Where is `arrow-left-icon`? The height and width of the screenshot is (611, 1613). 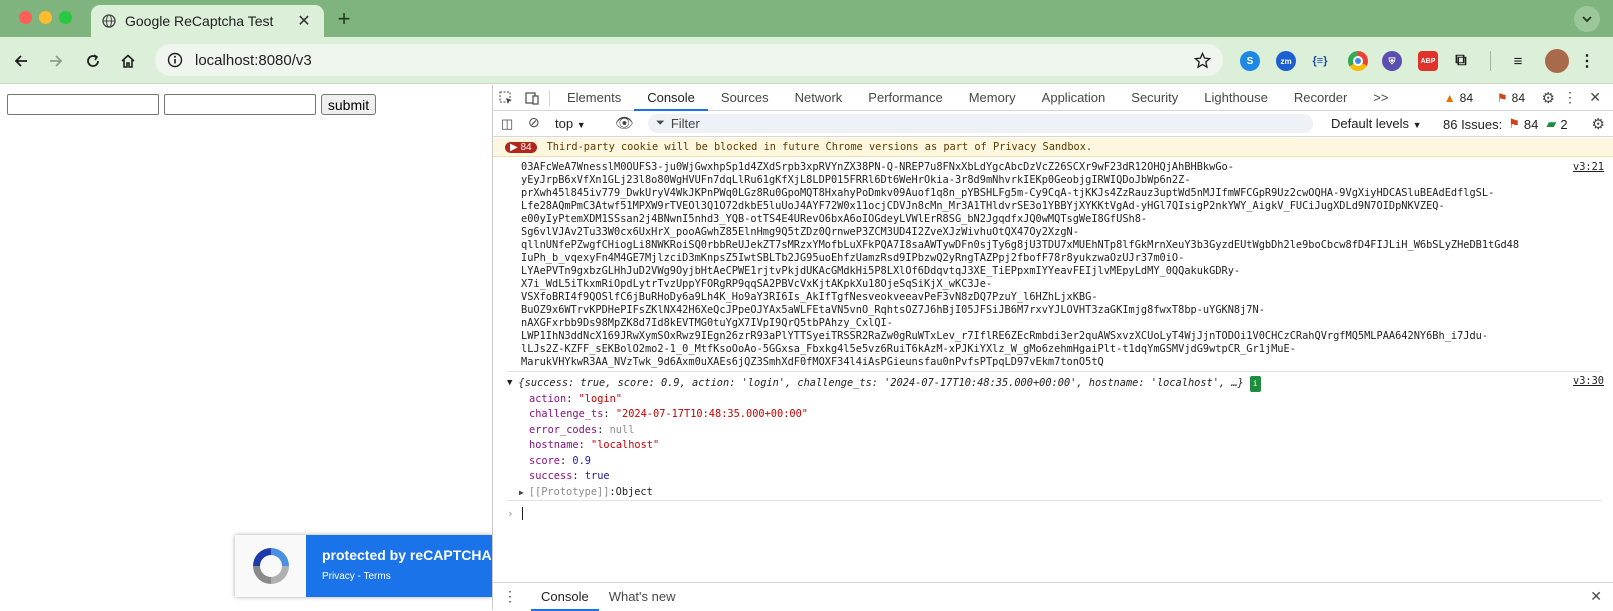
arrow-left-icon is located at coordinates (20, 61).